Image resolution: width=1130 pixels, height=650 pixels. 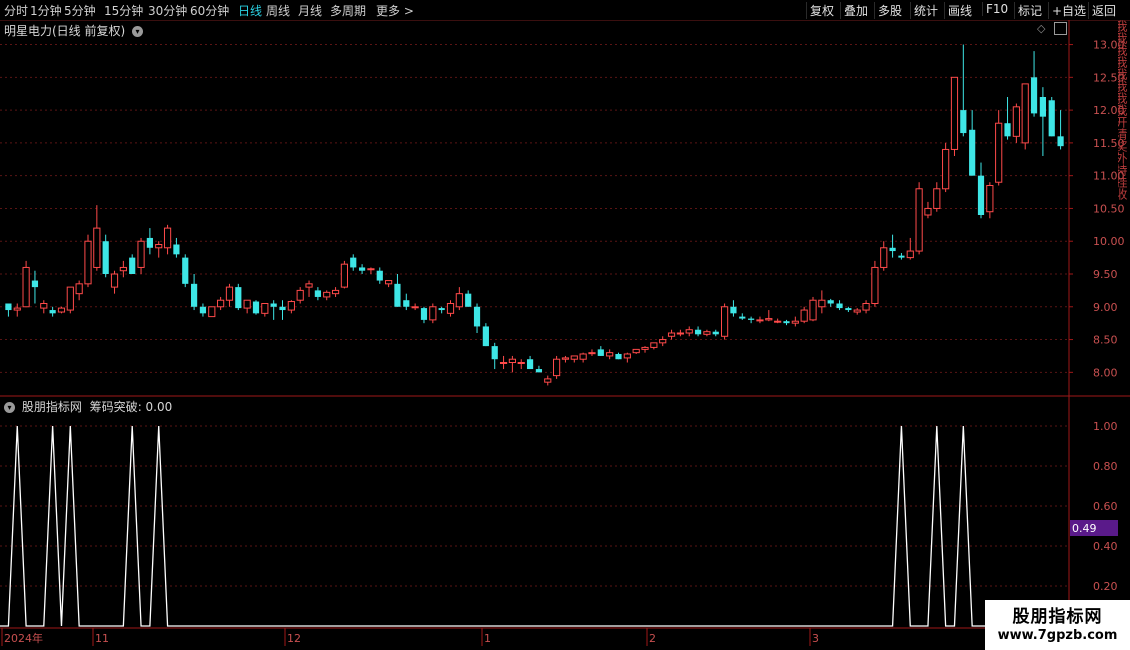 I want to click on price-axis-label: 8.00, so click(x=1105, y=372).